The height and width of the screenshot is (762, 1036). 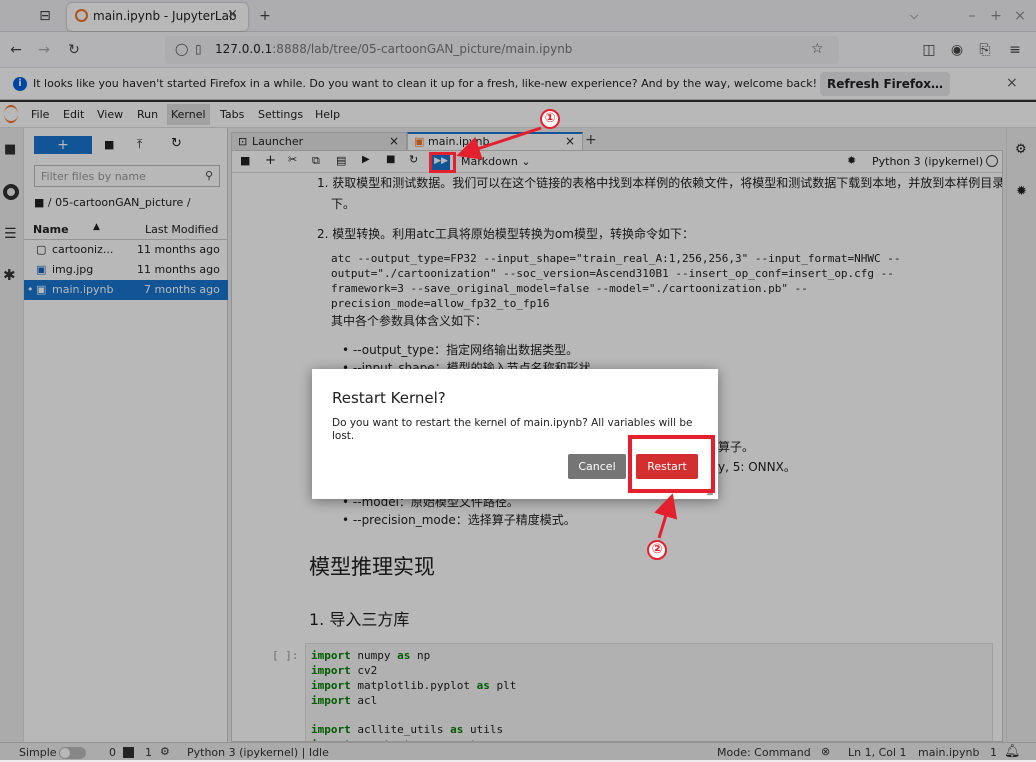 What do you see at coordinates (567, 332) in the screenshot?
I see `annotation-arrows` at bounding box center [567, 332].